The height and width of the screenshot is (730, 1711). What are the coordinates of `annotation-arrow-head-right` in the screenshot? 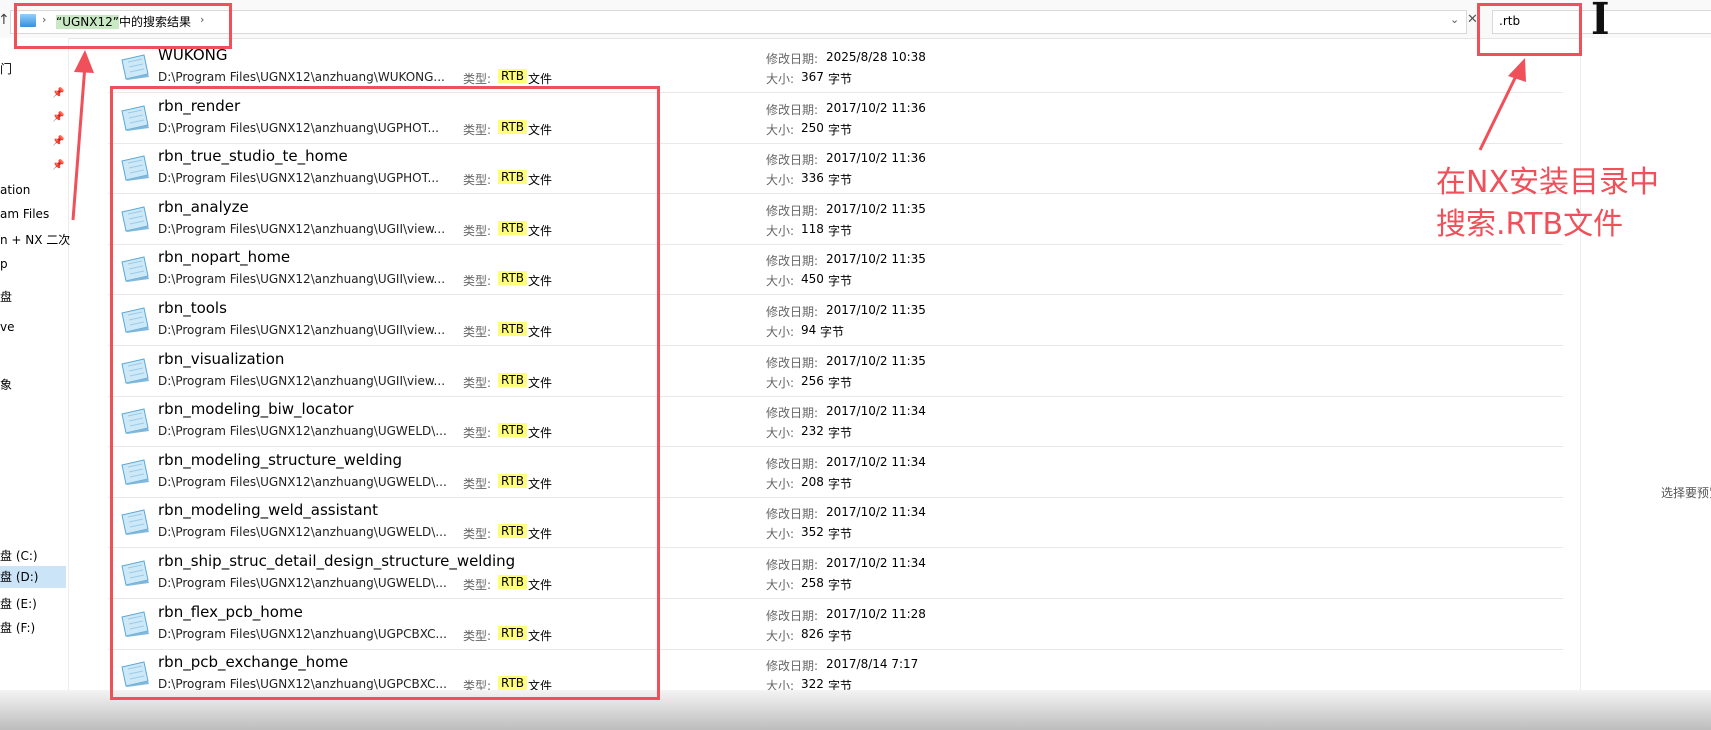 It's located at (1517, 70).